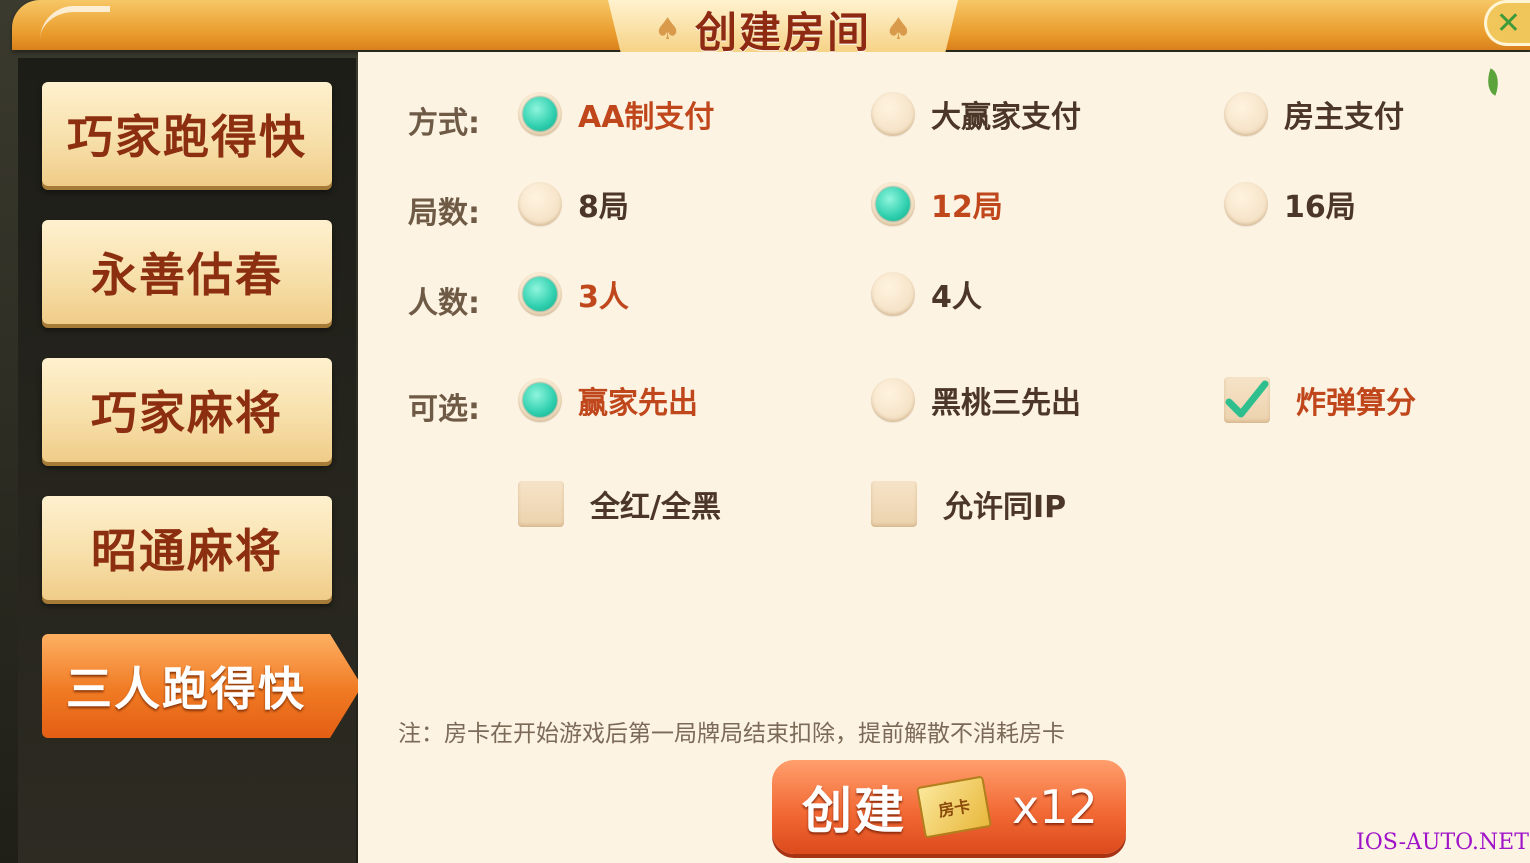 This screenshot has width=1530, height=863. What do you see at coordinates (956, 297) in the screenshot?
I see `option-label: 4人` at bounding box center [956, 297].